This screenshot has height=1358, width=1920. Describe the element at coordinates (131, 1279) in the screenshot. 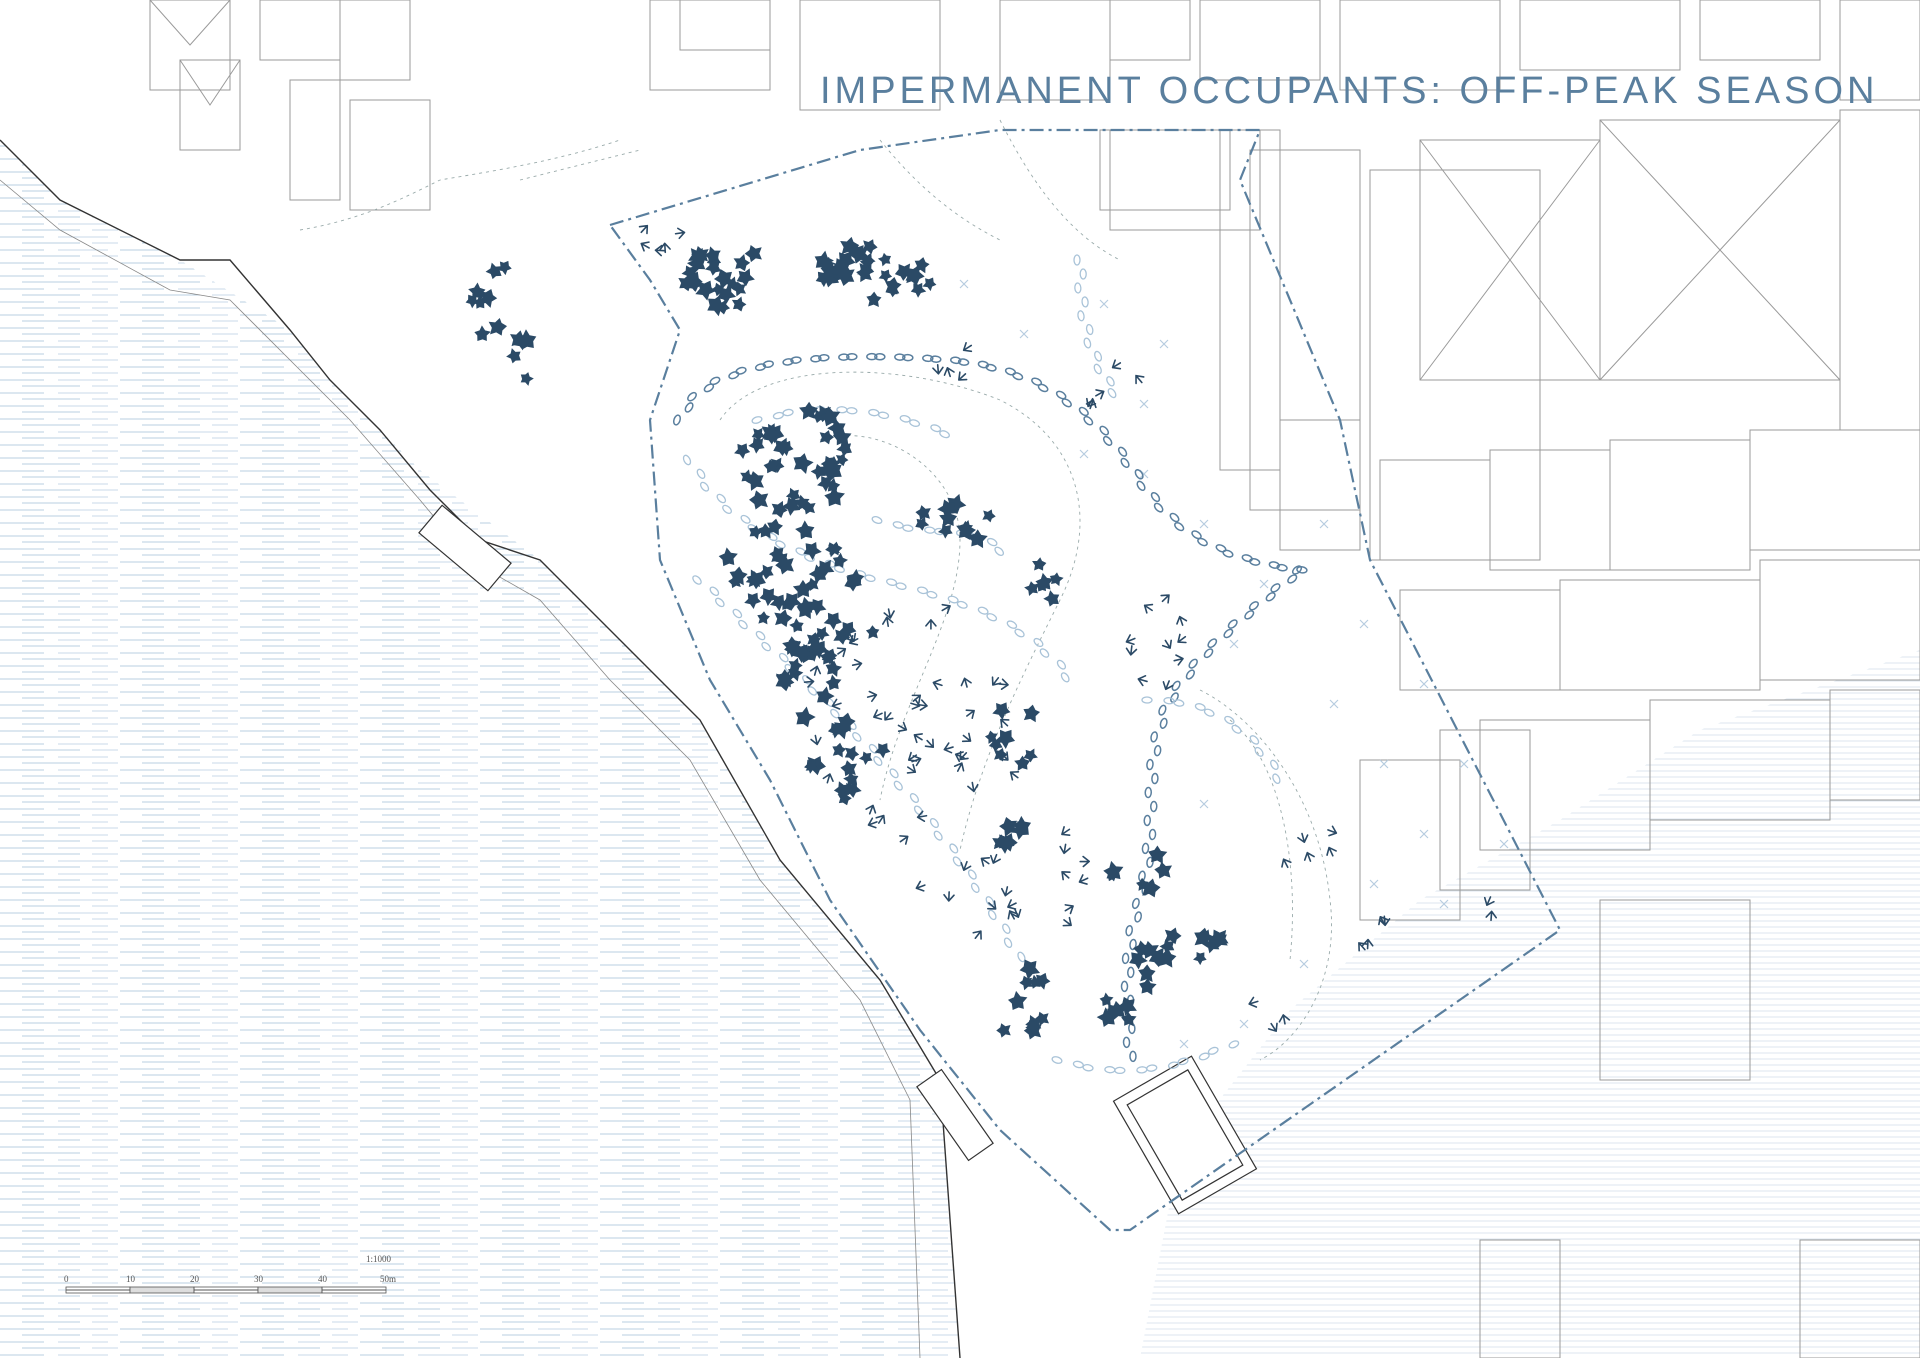

I see `scale-tick-10: 10` at that location.